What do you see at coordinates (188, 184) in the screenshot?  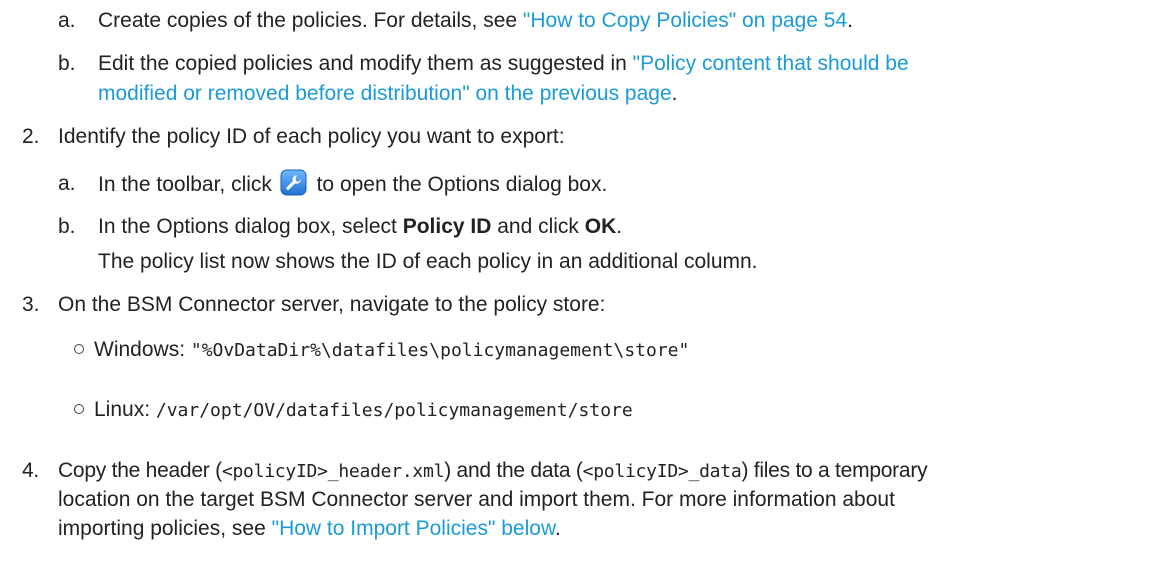 I see `step2-a-text-before: In the toolbar, click` at bounding box center [188, 184].